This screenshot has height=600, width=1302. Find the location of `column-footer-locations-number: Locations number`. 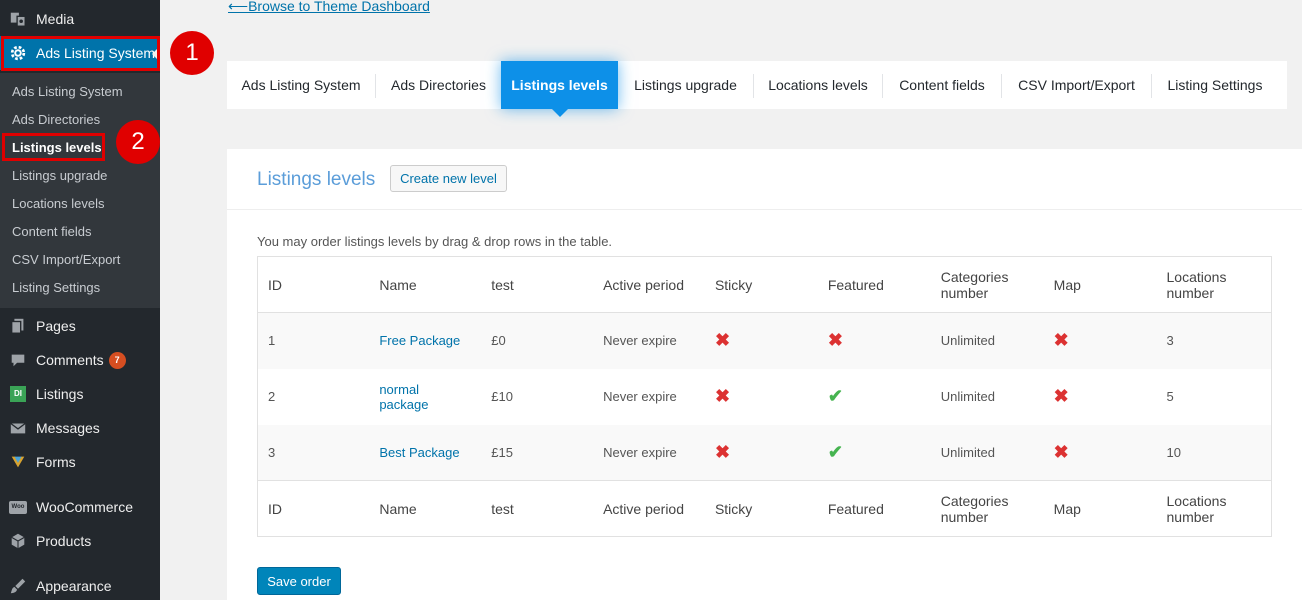

column-footer-locations-number: Locations number is located at coordinates (1196, 508).